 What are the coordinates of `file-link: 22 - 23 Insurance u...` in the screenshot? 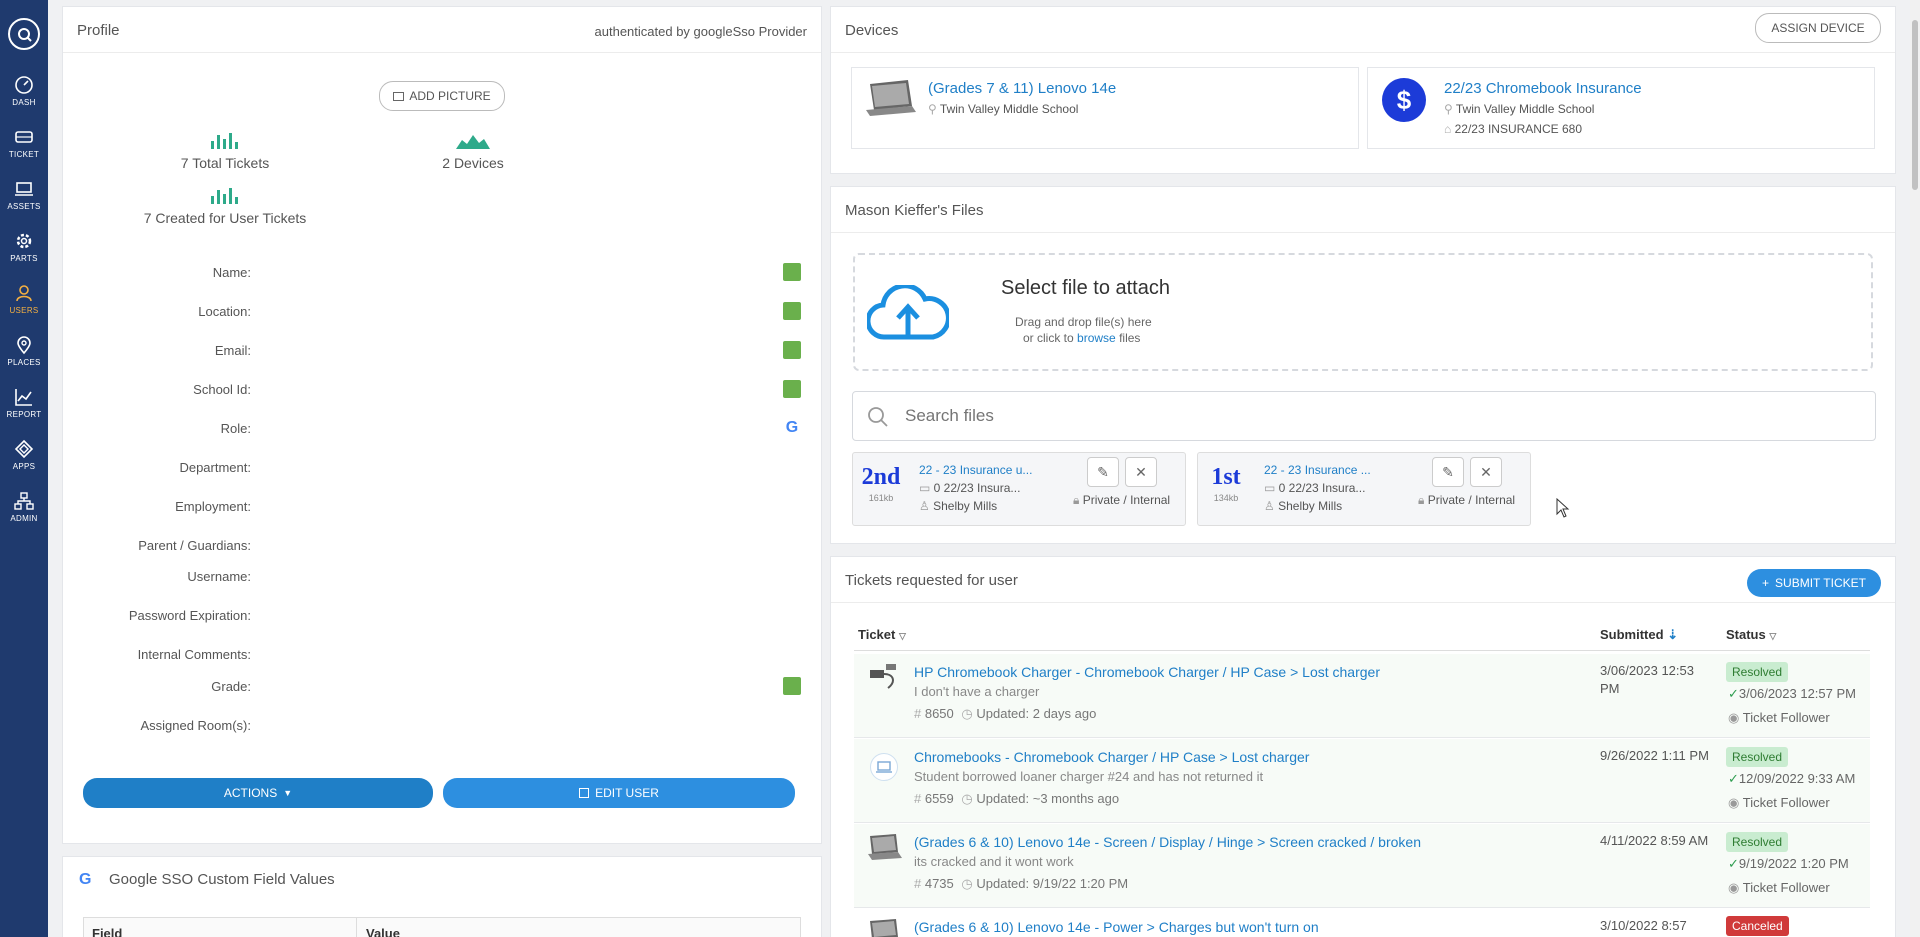 It's located at (975, 470).